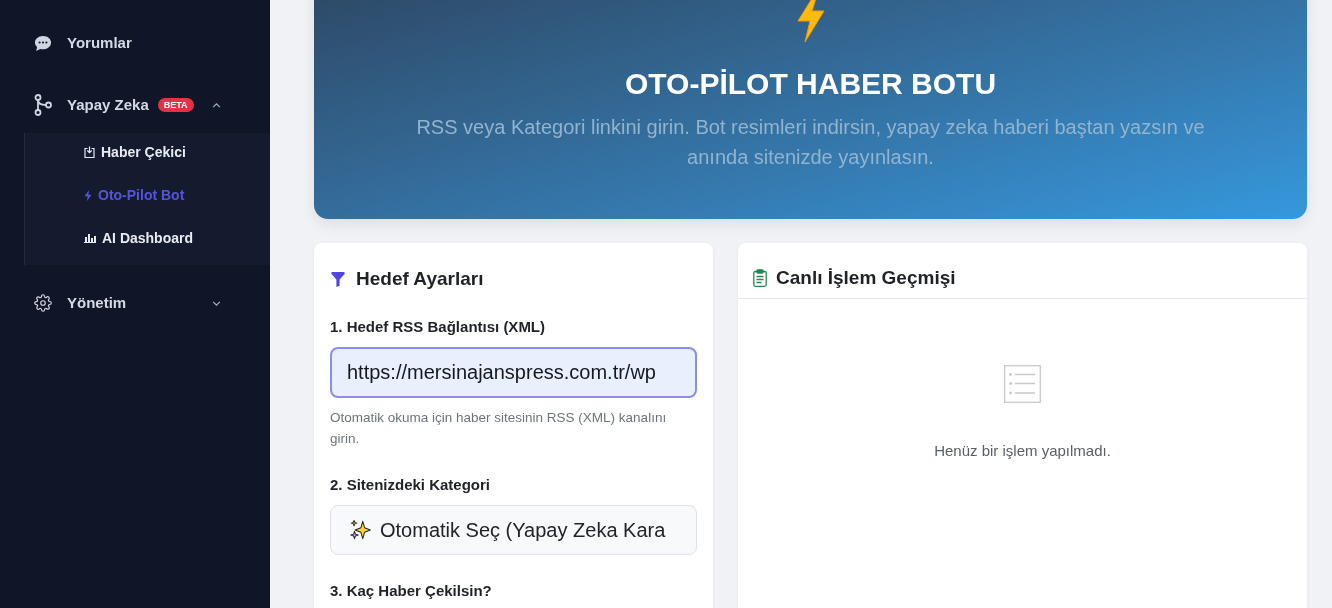  Describe the element at coordinates (90, 238) in the screenshot. I see `bar-chart-icon` at that location.